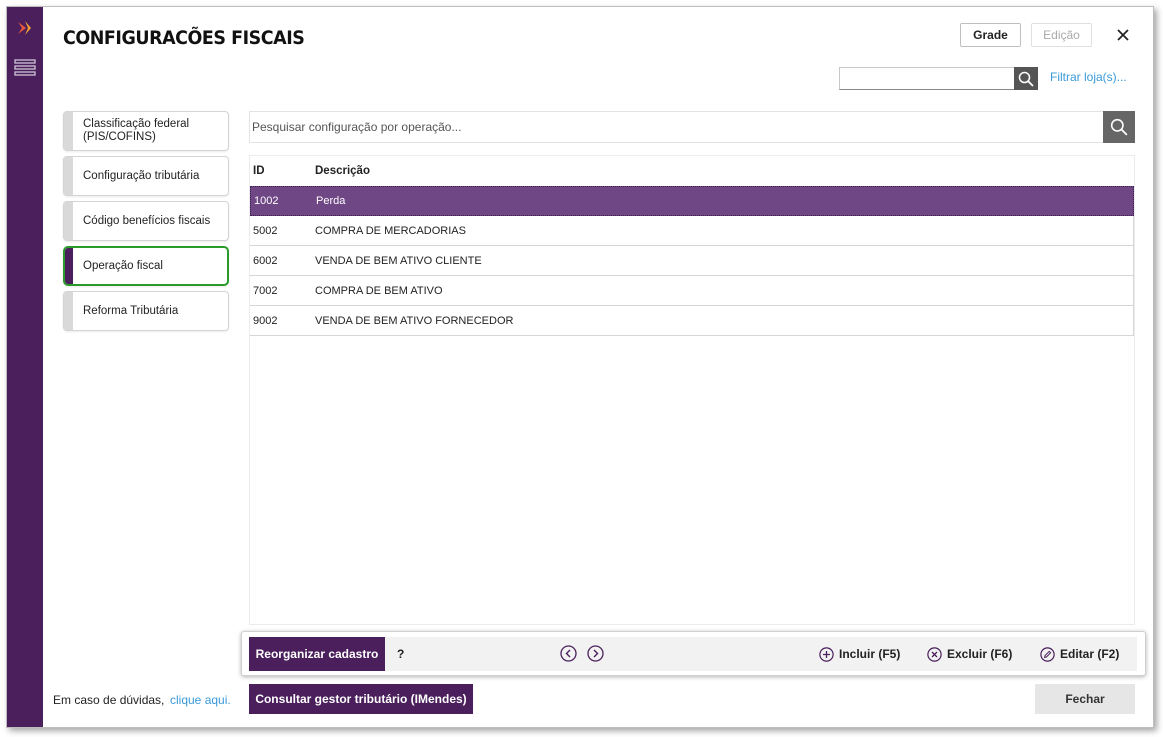  I want to click on edit-button: Editar (F2), so click(1079, 654).